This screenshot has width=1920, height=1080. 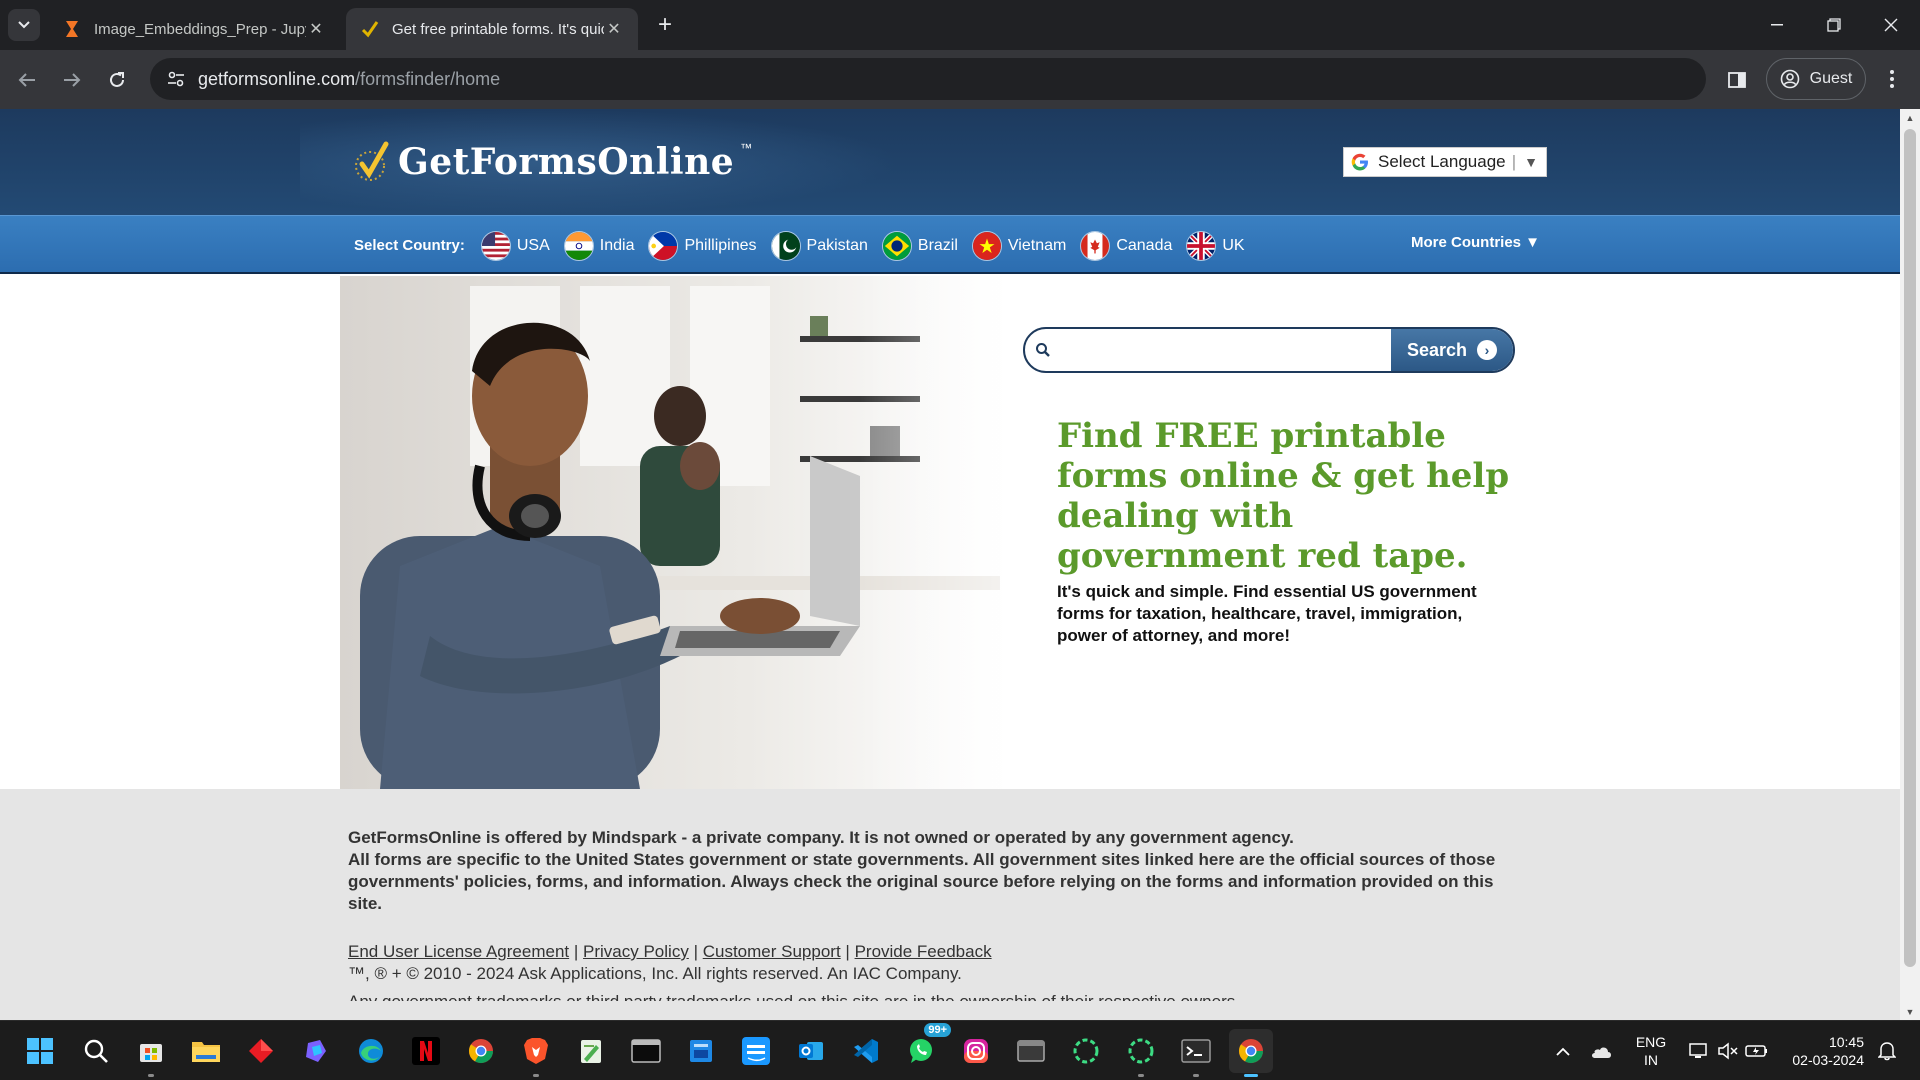 I want to click on clock: 10:45 02-03-2024, so click(x=1824, y=1050).